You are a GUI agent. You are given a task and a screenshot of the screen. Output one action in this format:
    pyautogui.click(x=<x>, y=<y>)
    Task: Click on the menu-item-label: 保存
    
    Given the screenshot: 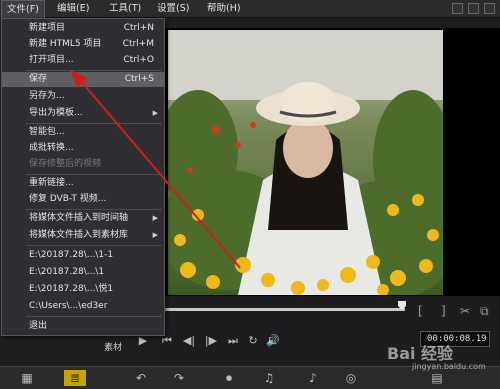 What is the action you would take?
    pyautogui.click(x=38, y=79)
    